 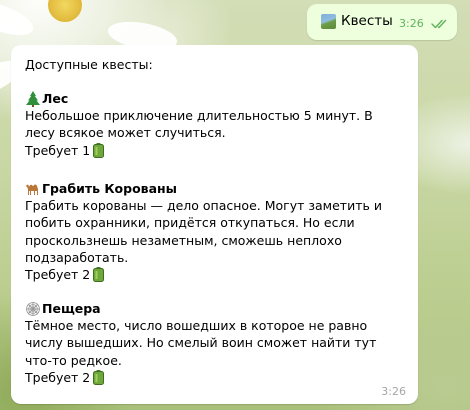 I want to click on quest-title: Грабить Корованы, so click(x=205, y=188).